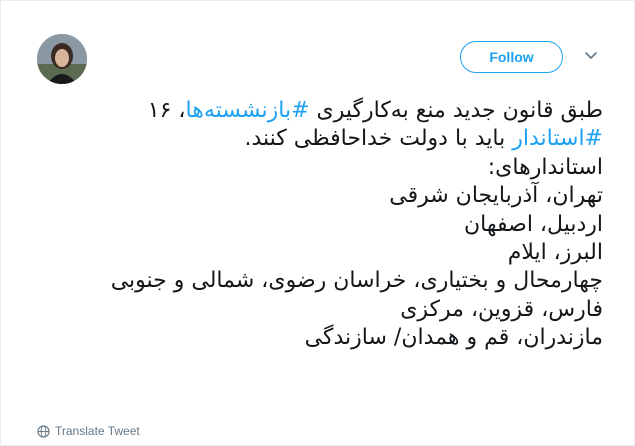 Image resolution: width=635 pixels, height=446 pixels. I want to click on tweet-line: #استاندار باید با دولت خداحافظی کنند., so click(317, 139).